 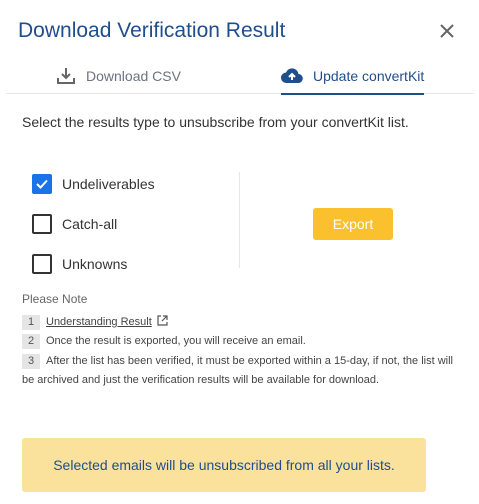 What do you see at coordinates (108, 184) in the screenshot?
I see `option-label: Undeliverables` at bounding box center [108, 184].